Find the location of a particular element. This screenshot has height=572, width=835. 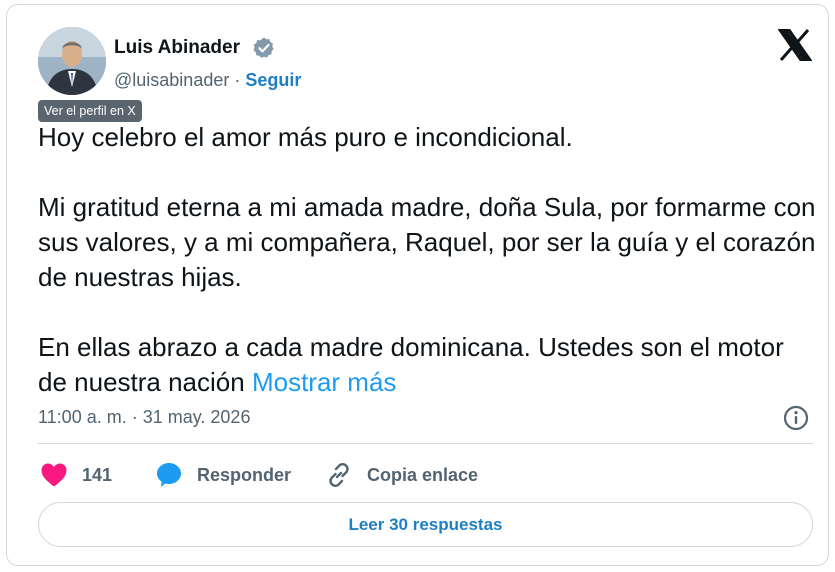

profile-tooltip: Ver el perfil en X is located at coordinates (90, 111).